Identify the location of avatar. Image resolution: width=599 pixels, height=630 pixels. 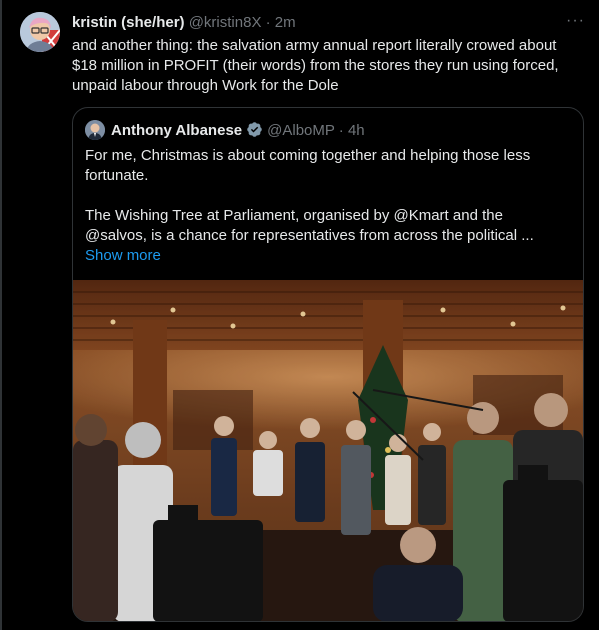
(40, 32).